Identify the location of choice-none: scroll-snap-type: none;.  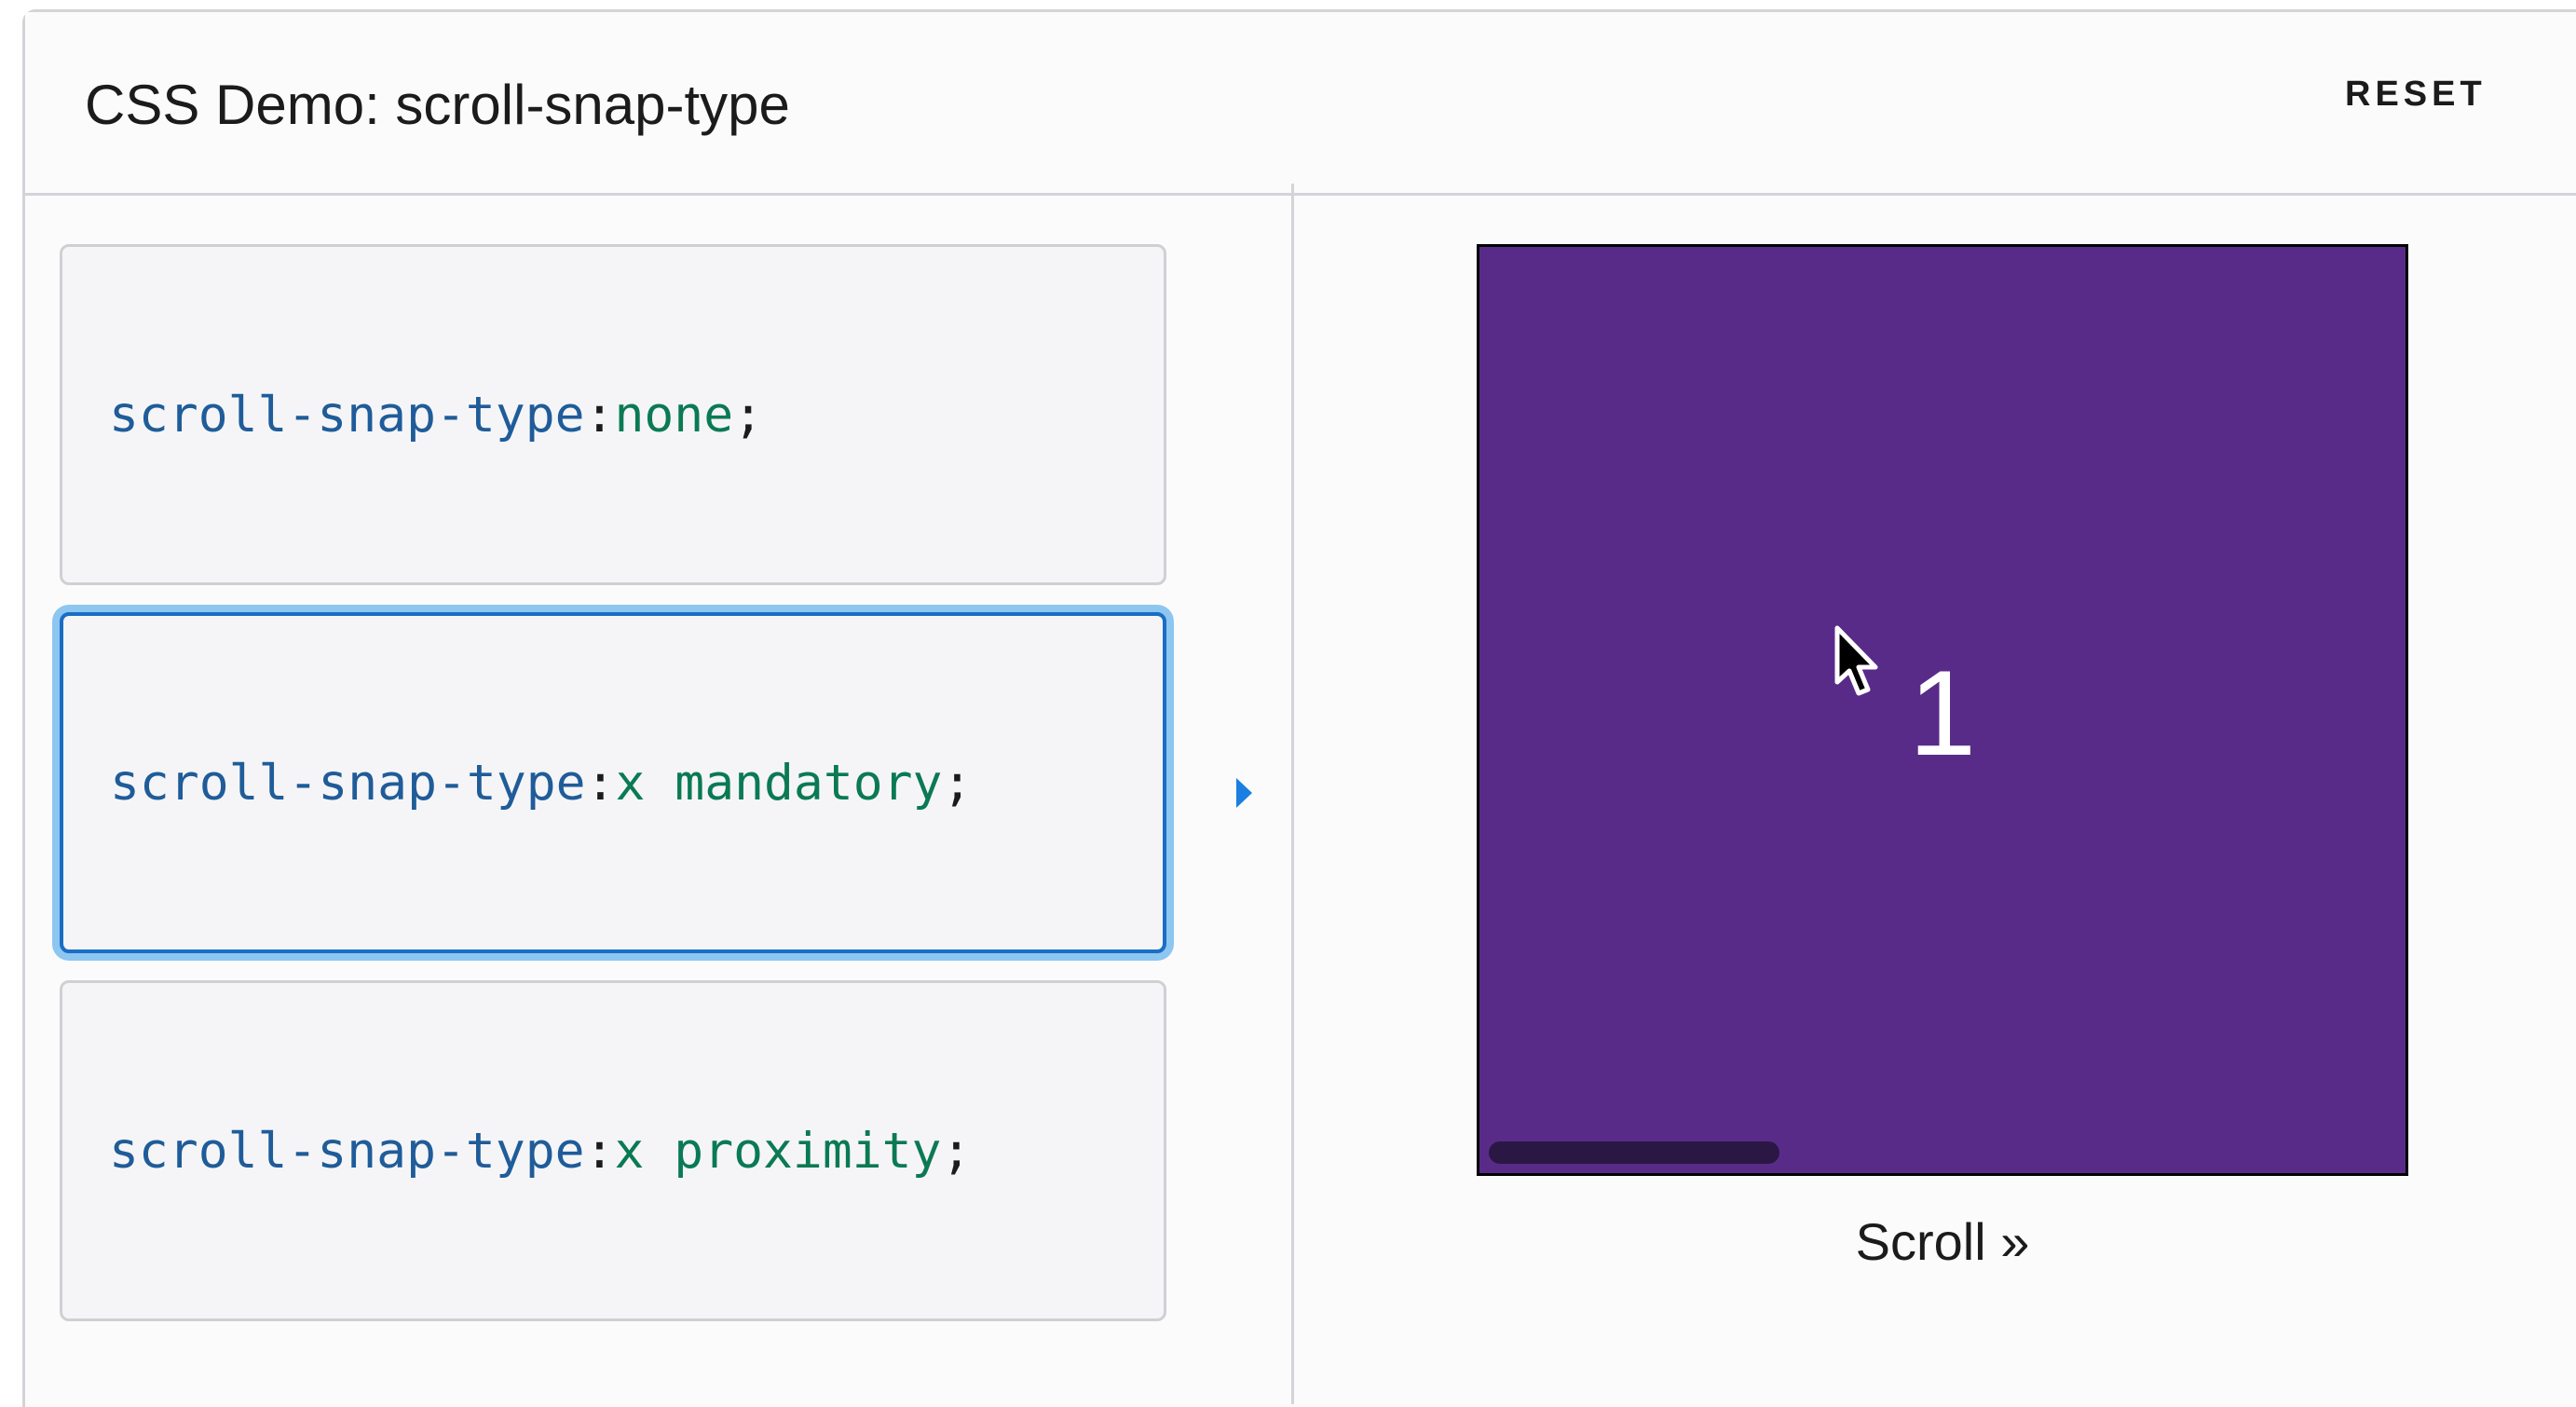
(613, 414).